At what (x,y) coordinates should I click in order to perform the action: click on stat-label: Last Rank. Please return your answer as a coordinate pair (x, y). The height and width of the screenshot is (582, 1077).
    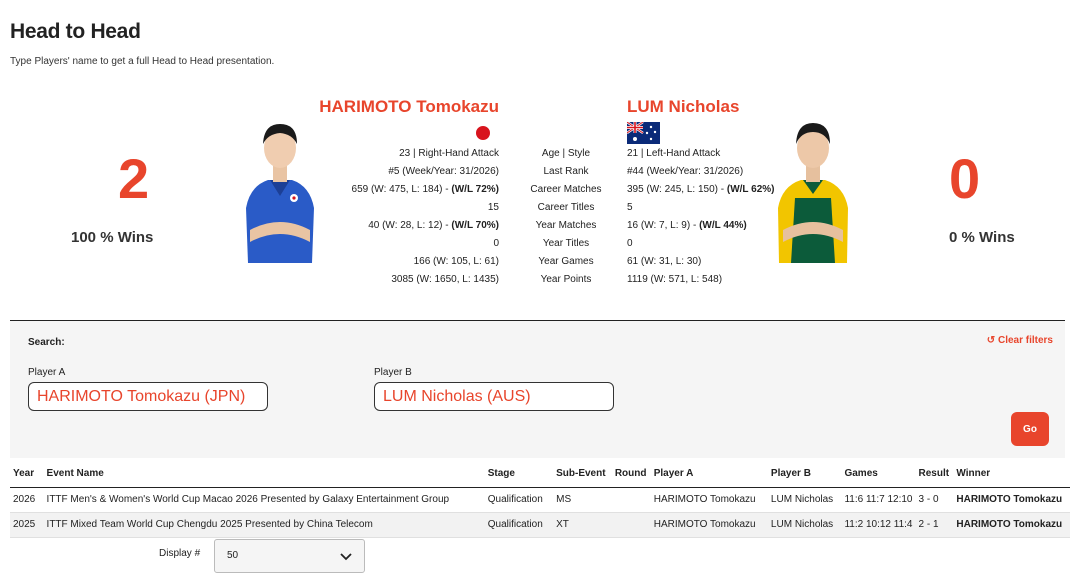
    Looking at the image, I should click on (566, 171).